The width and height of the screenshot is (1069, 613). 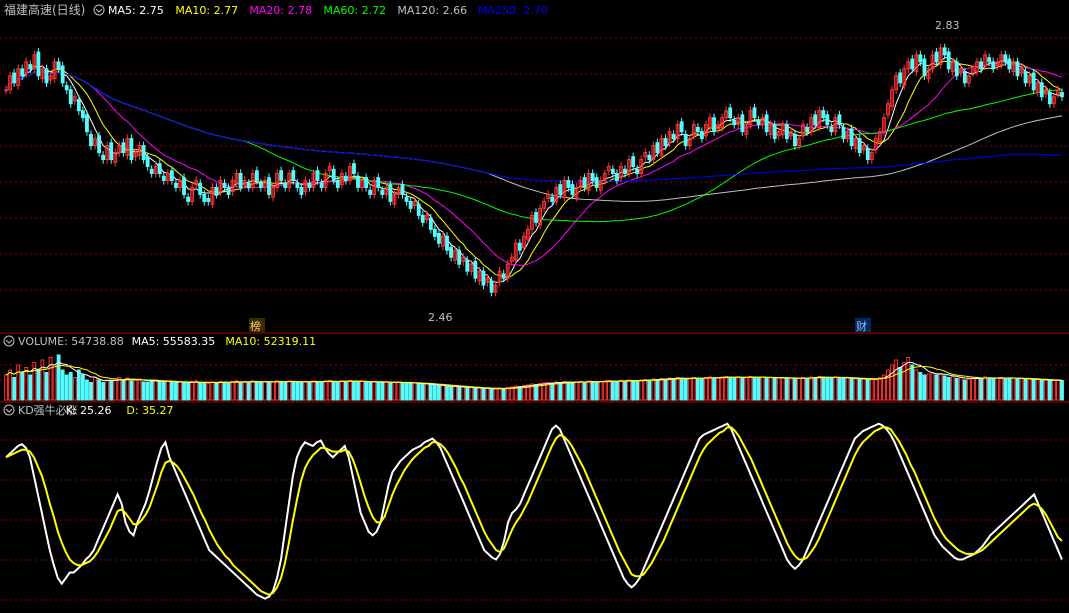 What do you see at coordinates (270, 341) in the screenshot?
I see `legend-item: MA10: 52319.11` at bounding box center [270, 341].